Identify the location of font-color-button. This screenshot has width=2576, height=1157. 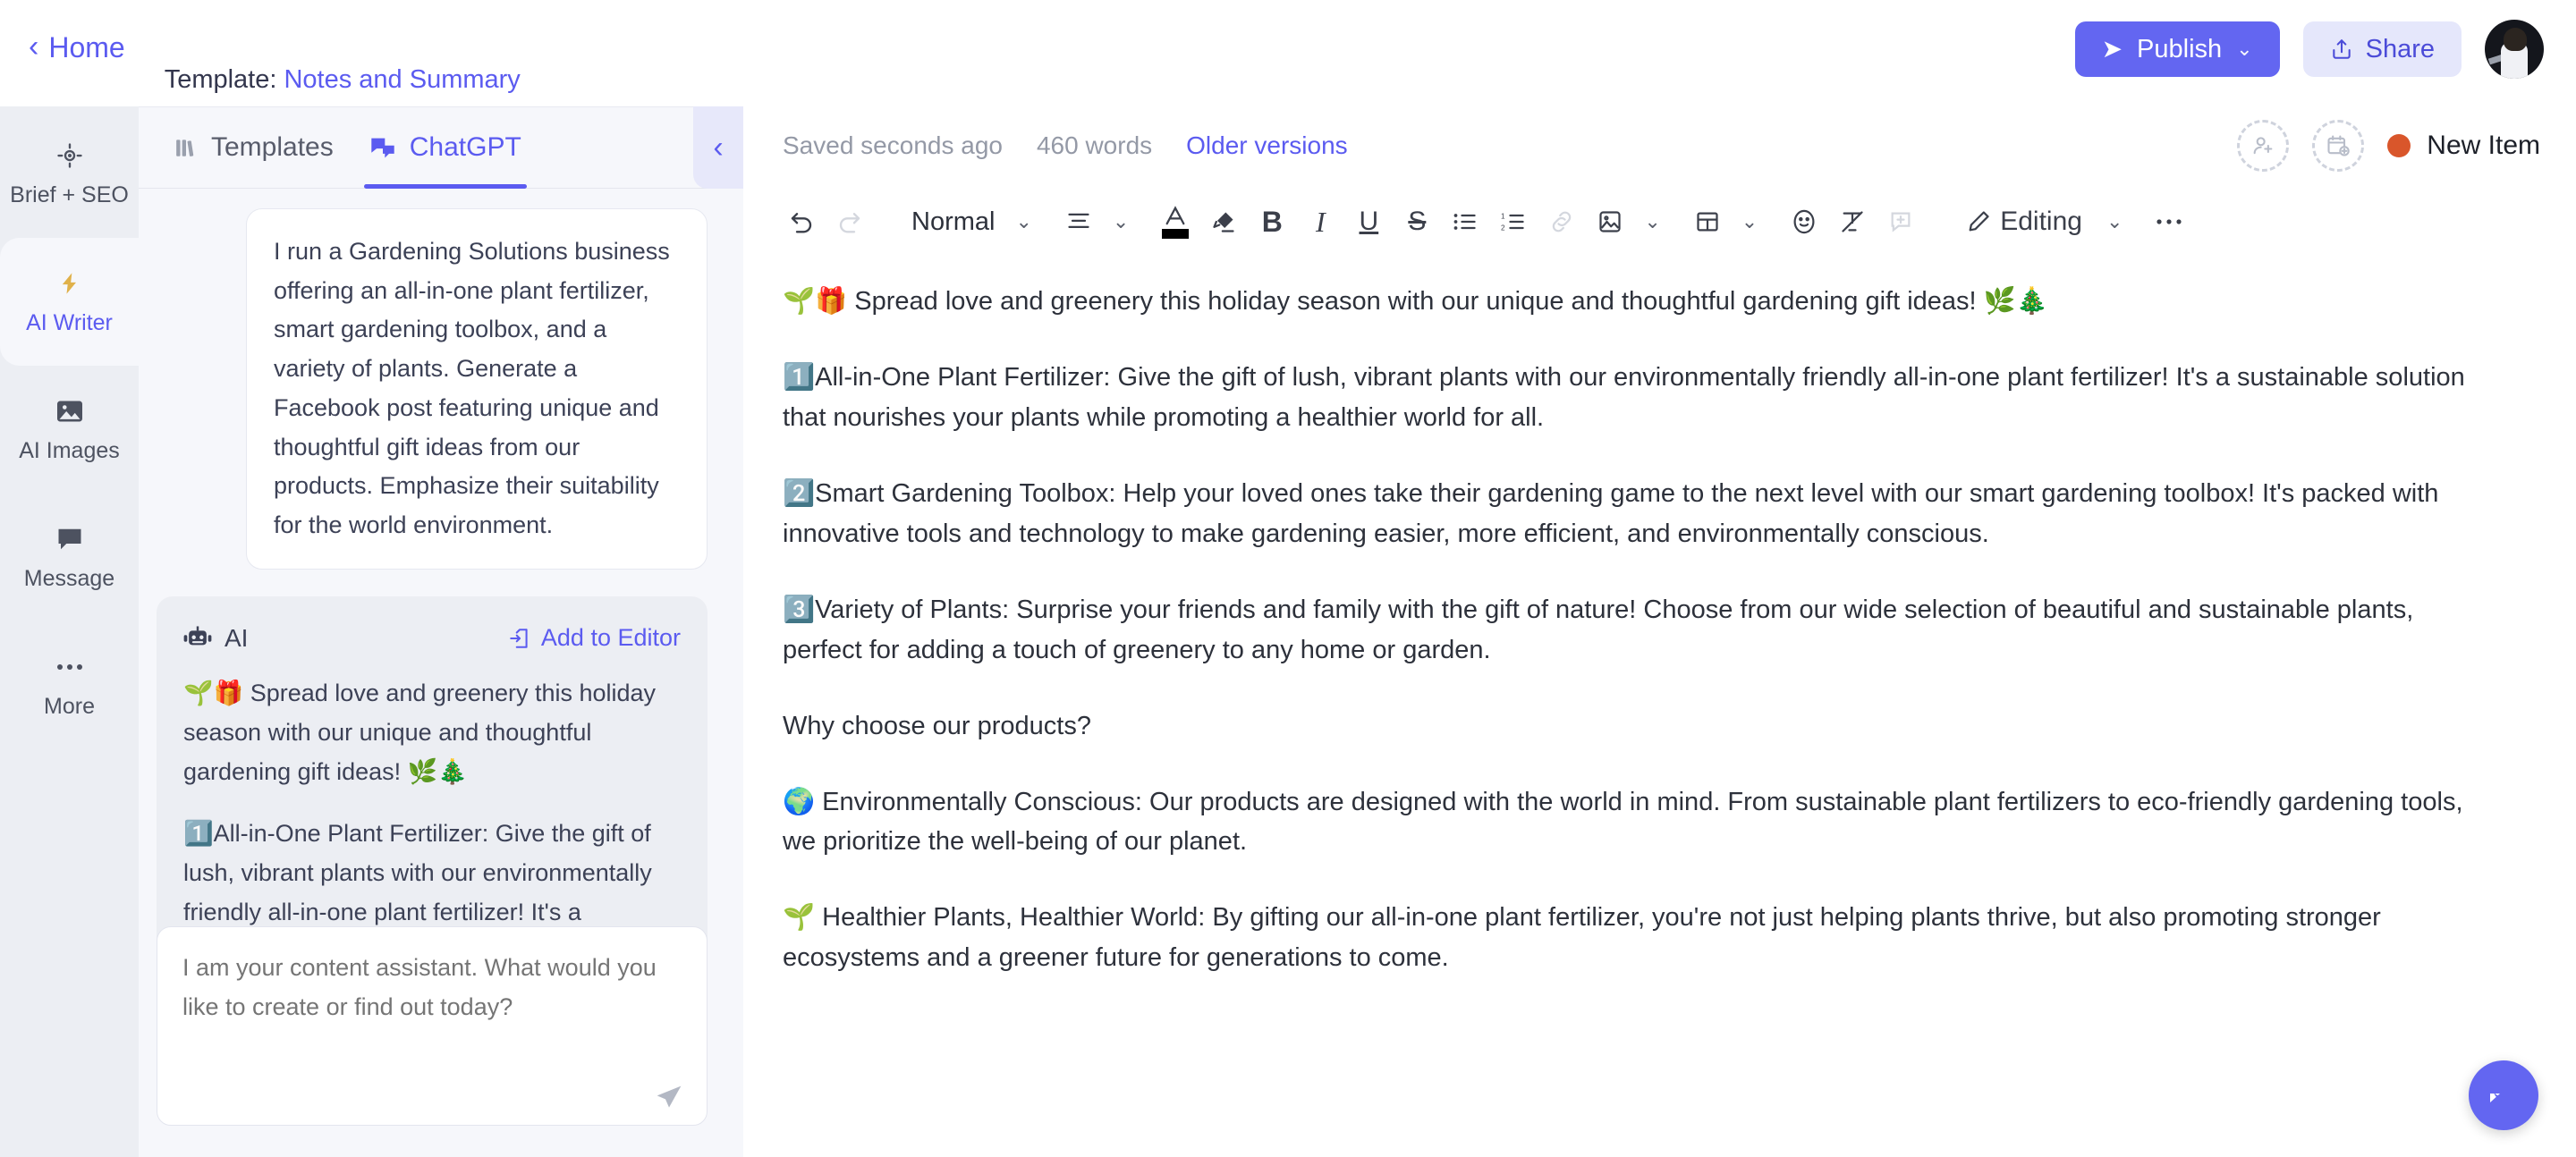
(1175, 222).